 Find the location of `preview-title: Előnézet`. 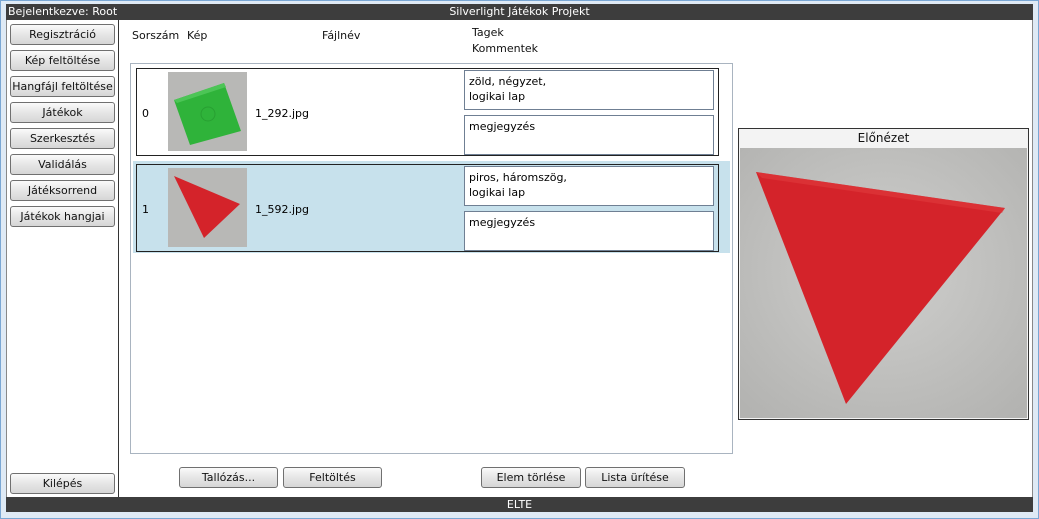

preview-title: Előnézet is located at coordinates (883, 138).